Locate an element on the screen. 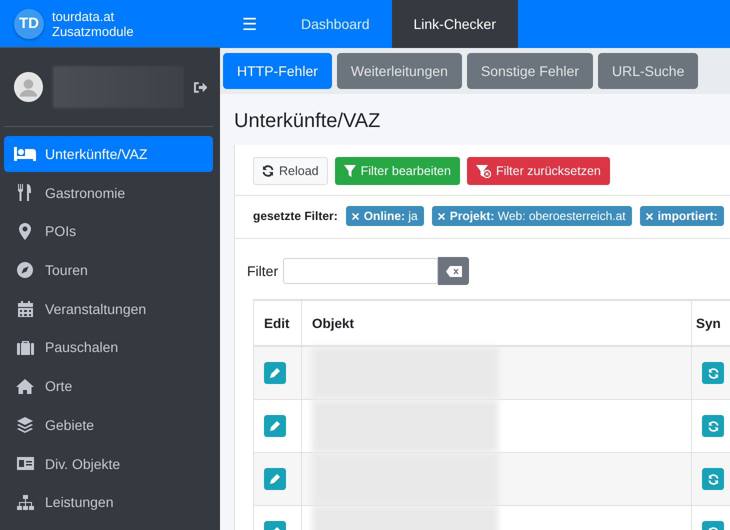 This screenshot has width=730, height=530. clear-button is located at coordinates (454, 271).